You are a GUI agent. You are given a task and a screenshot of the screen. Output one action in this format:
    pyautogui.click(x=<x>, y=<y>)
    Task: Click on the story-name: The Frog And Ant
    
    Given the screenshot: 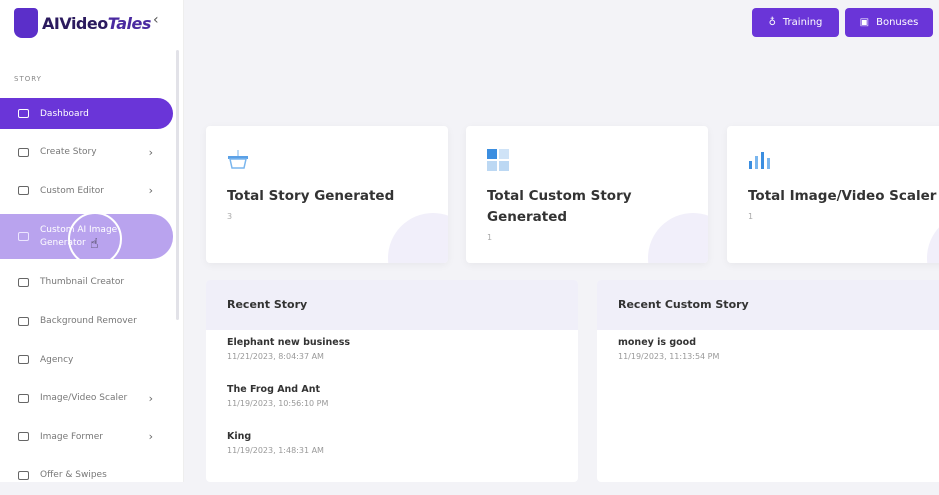 What is the action you would take?
    pyautogui.click(x=274, y=389)
    